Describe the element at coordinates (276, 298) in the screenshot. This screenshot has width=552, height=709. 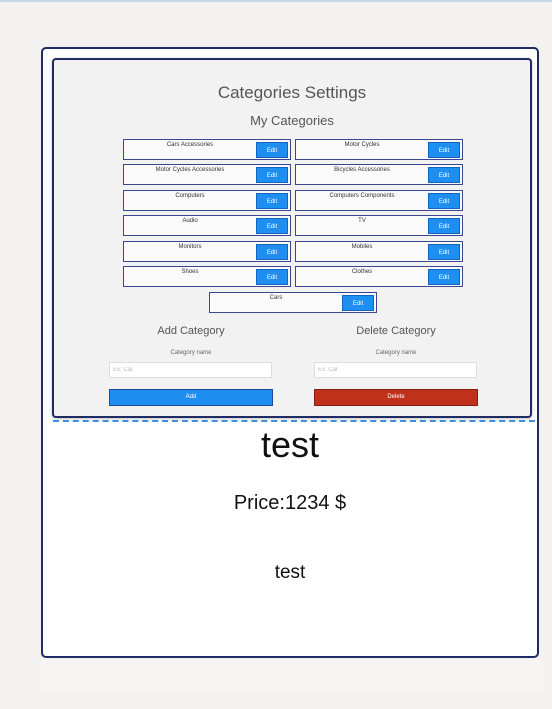
I see `category-label: Cars` at that location.